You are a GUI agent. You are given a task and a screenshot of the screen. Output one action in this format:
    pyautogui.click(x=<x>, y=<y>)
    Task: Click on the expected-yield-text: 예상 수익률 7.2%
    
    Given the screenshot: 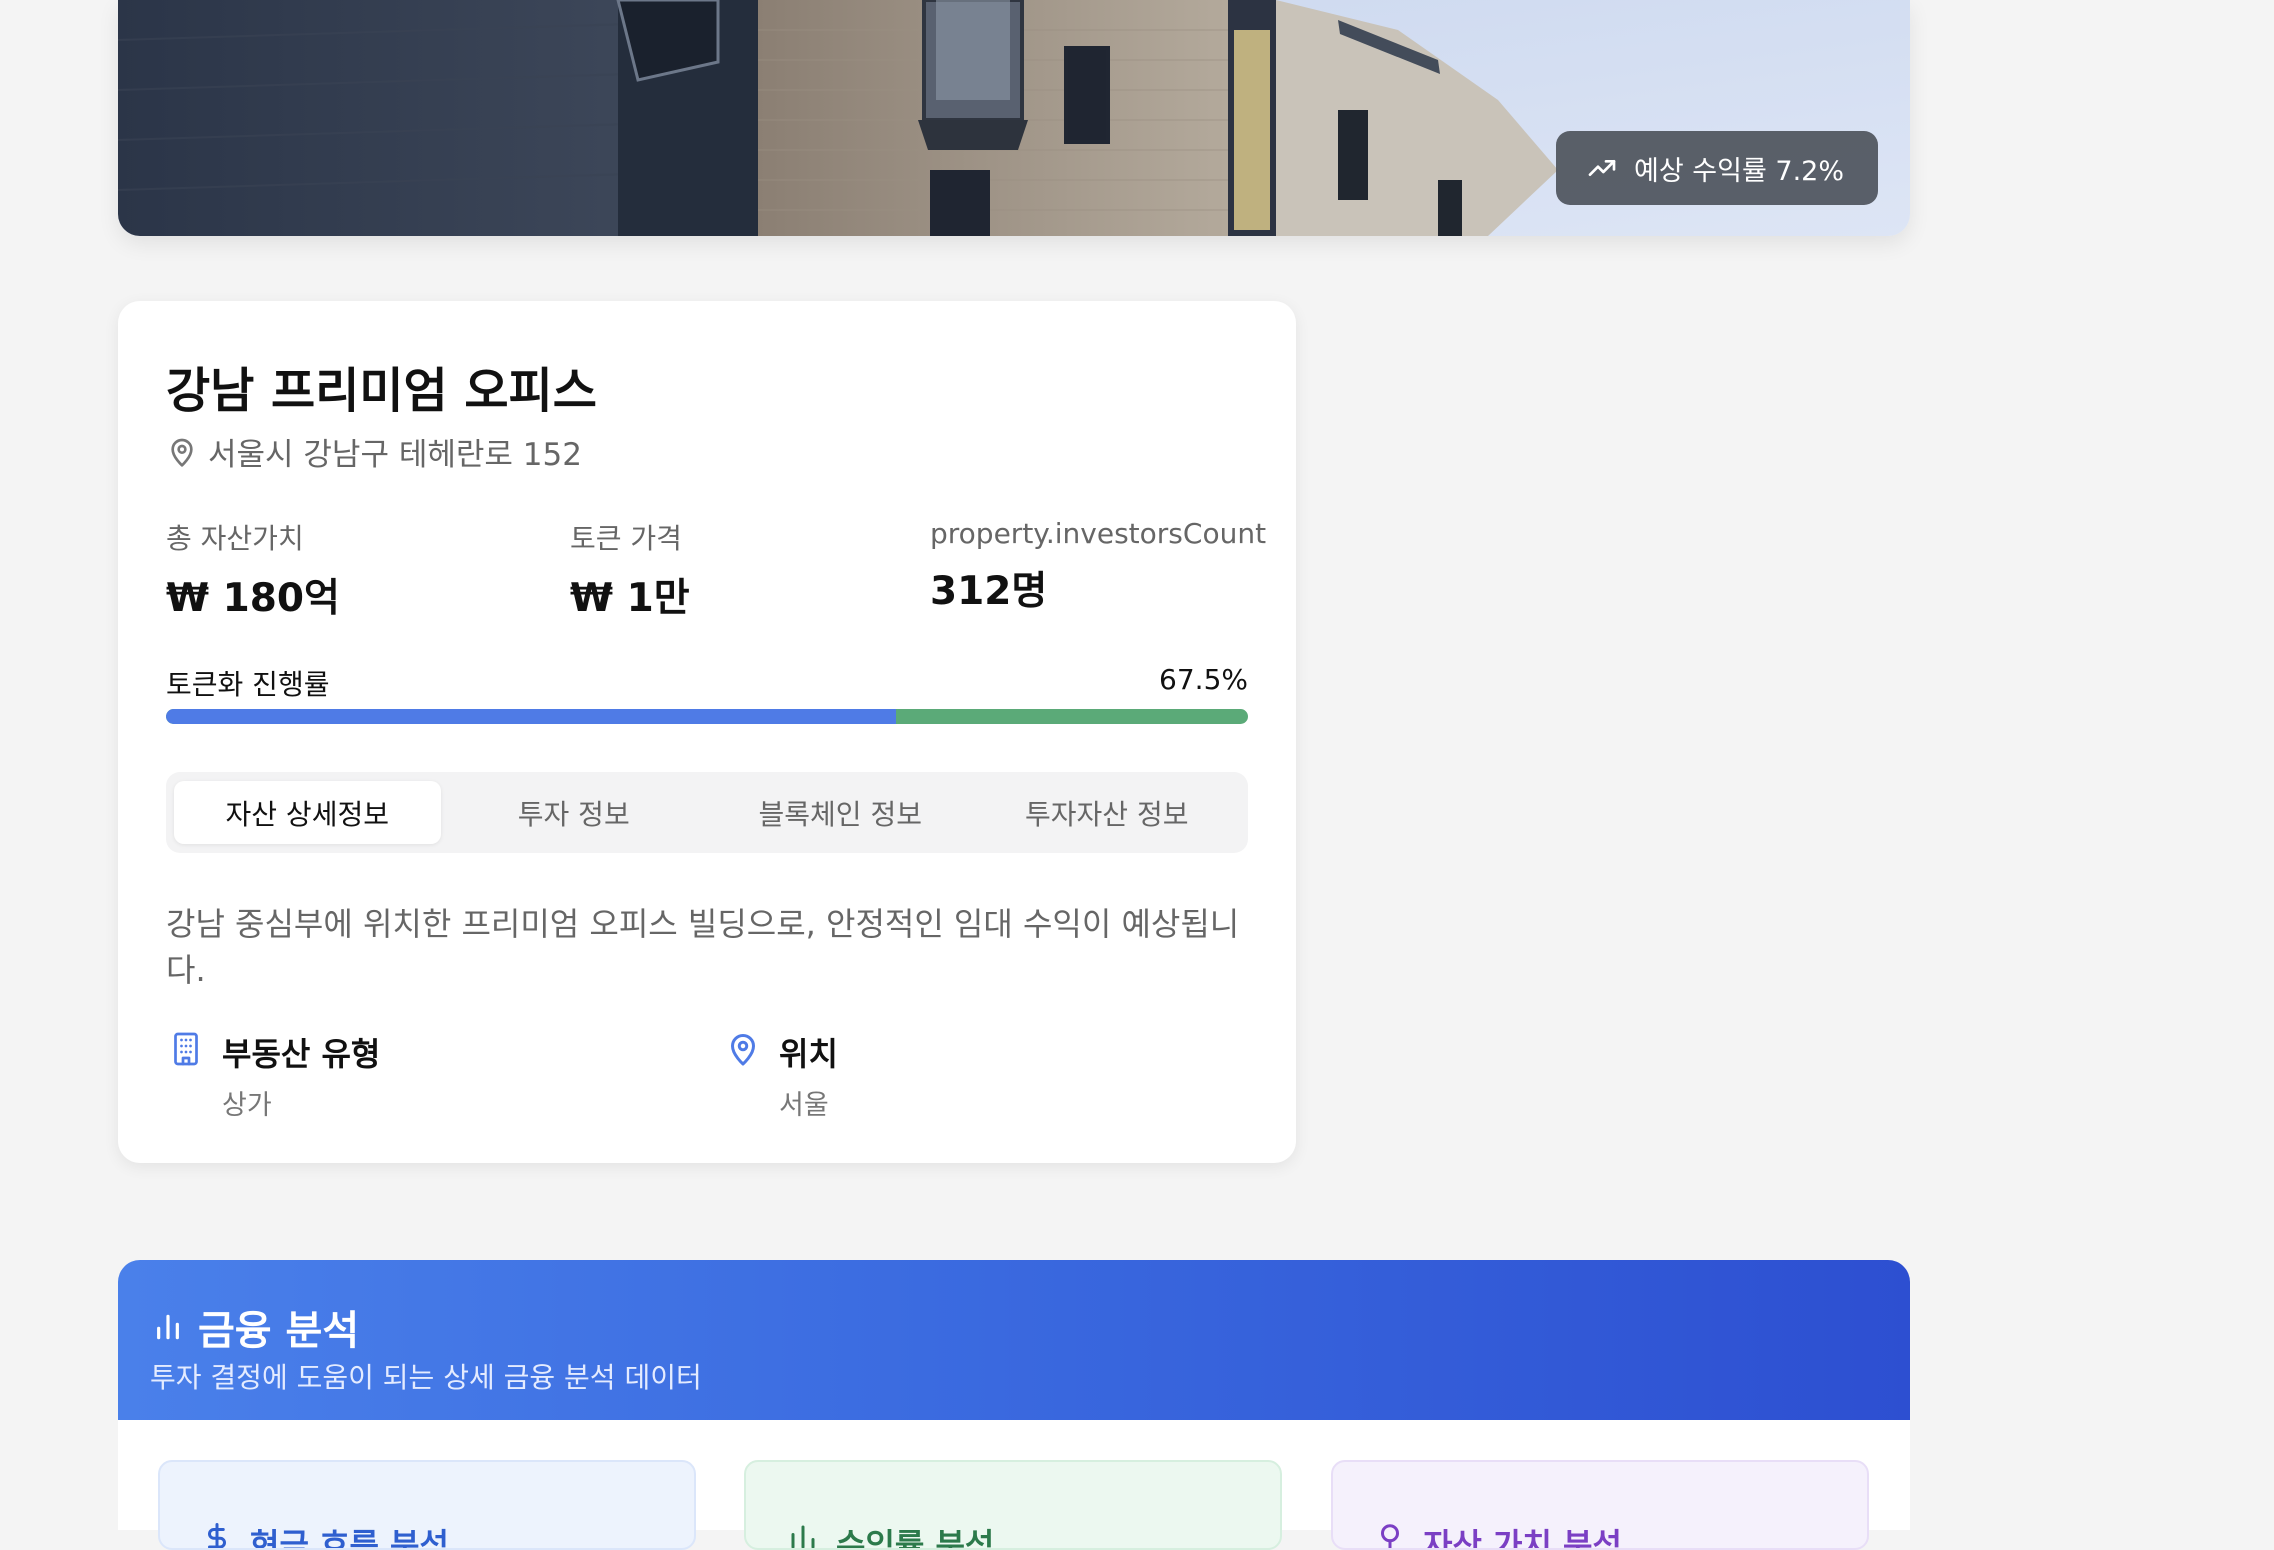 What is the action you would take?
    pyautogui.click(x=1739, y=171)
    